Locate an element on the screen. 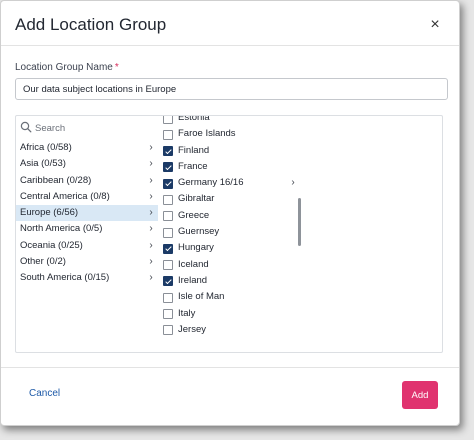  region-item: Caribbean (0/28) › is located at coordinates (87, 181).